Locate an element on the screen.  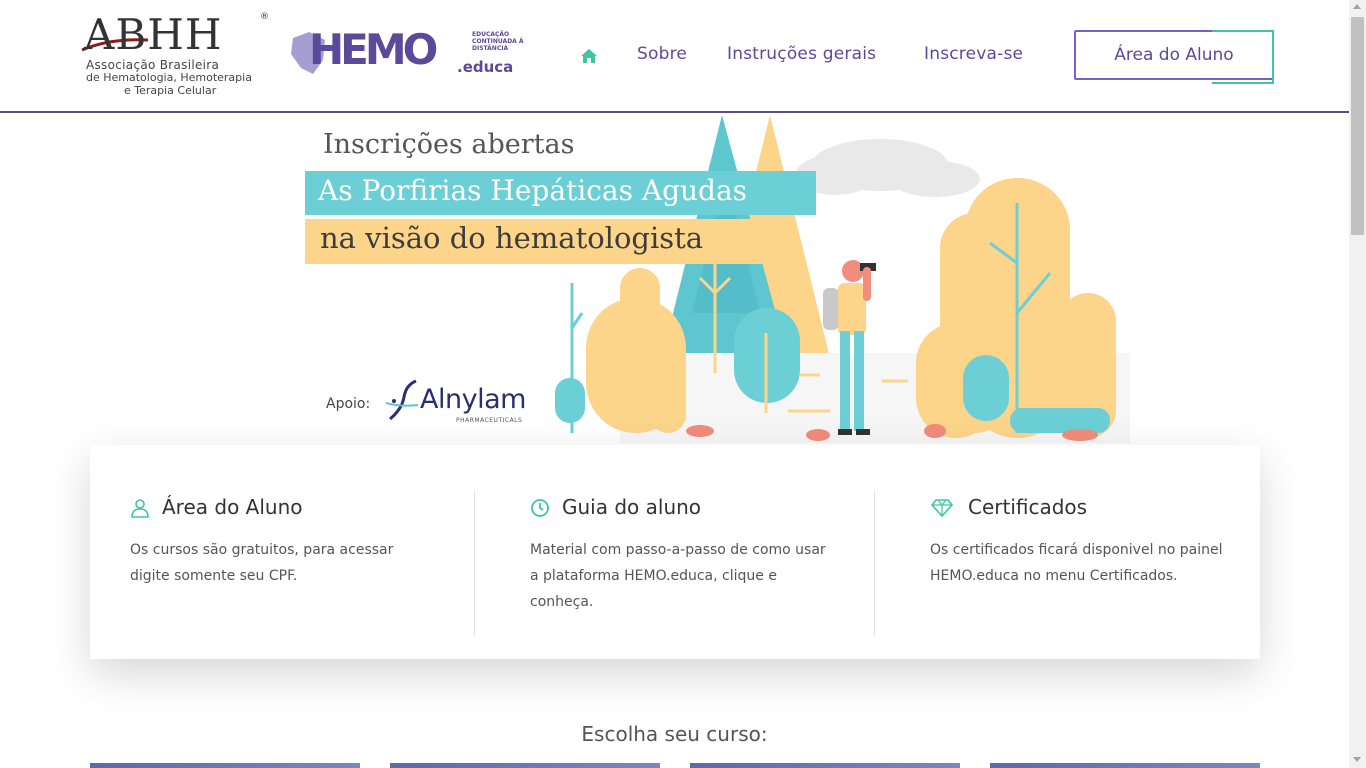
apoio-label: Apoio: is located at coordinates (348, 404).